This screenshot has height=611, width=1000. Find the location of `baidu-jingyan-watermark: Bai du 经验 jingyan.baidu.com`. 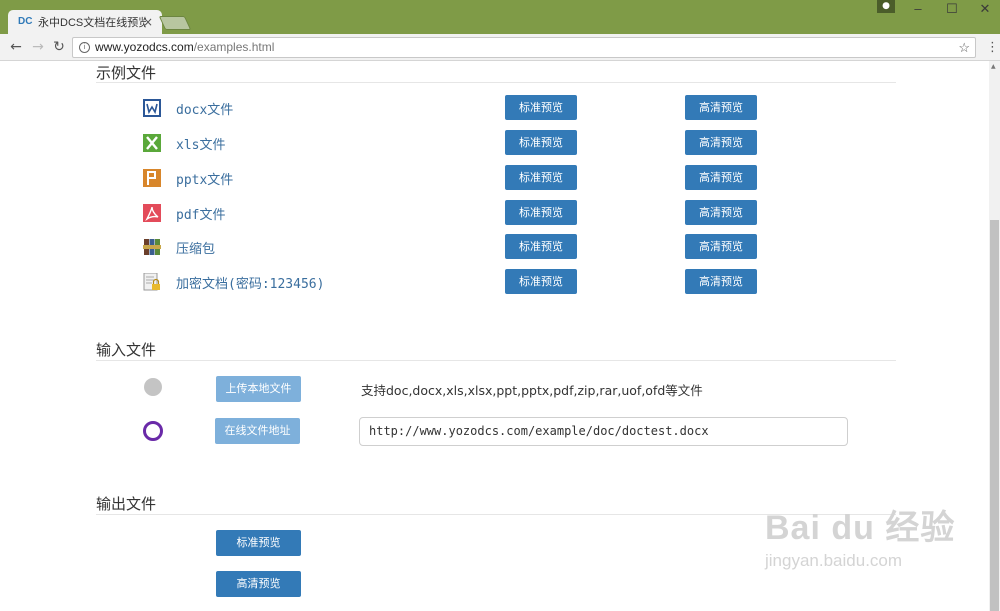

baidu-jingyan-watermark: Bai du 经验 jingyan.baidu.com is located at coordinates (860, 535).